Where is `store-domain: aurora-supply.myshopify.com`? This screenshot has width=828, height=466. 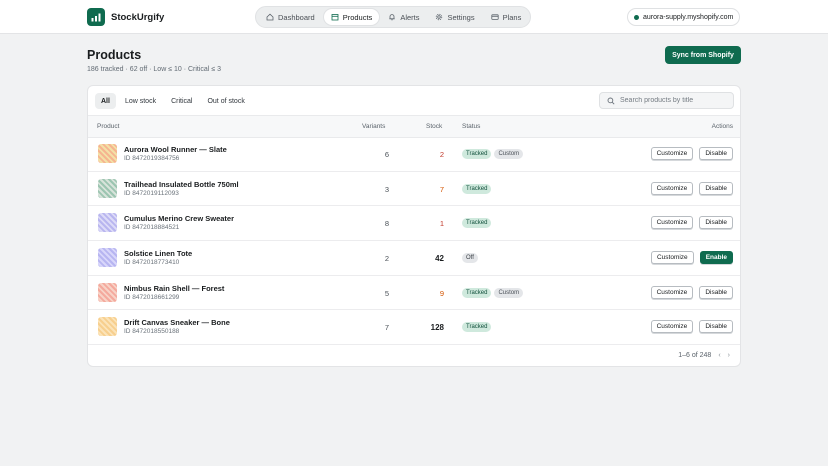
store-domain: aurora-supply.myshopify.com is located at coordinates (688, 17).